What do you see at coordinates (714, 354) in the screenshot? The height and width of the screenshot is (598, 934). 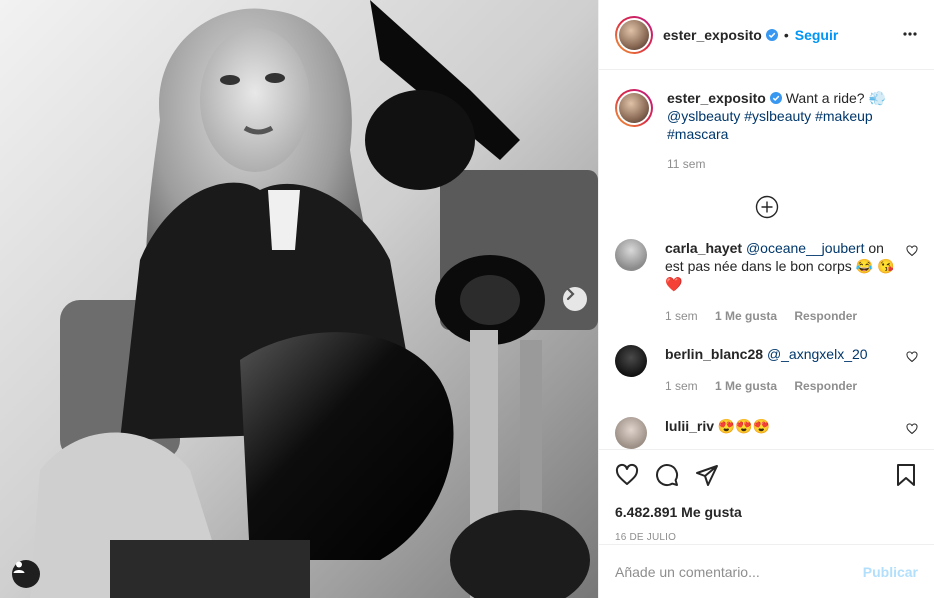 I see `comment-username: berlin_blanc28` at bounding box center [714, 354].